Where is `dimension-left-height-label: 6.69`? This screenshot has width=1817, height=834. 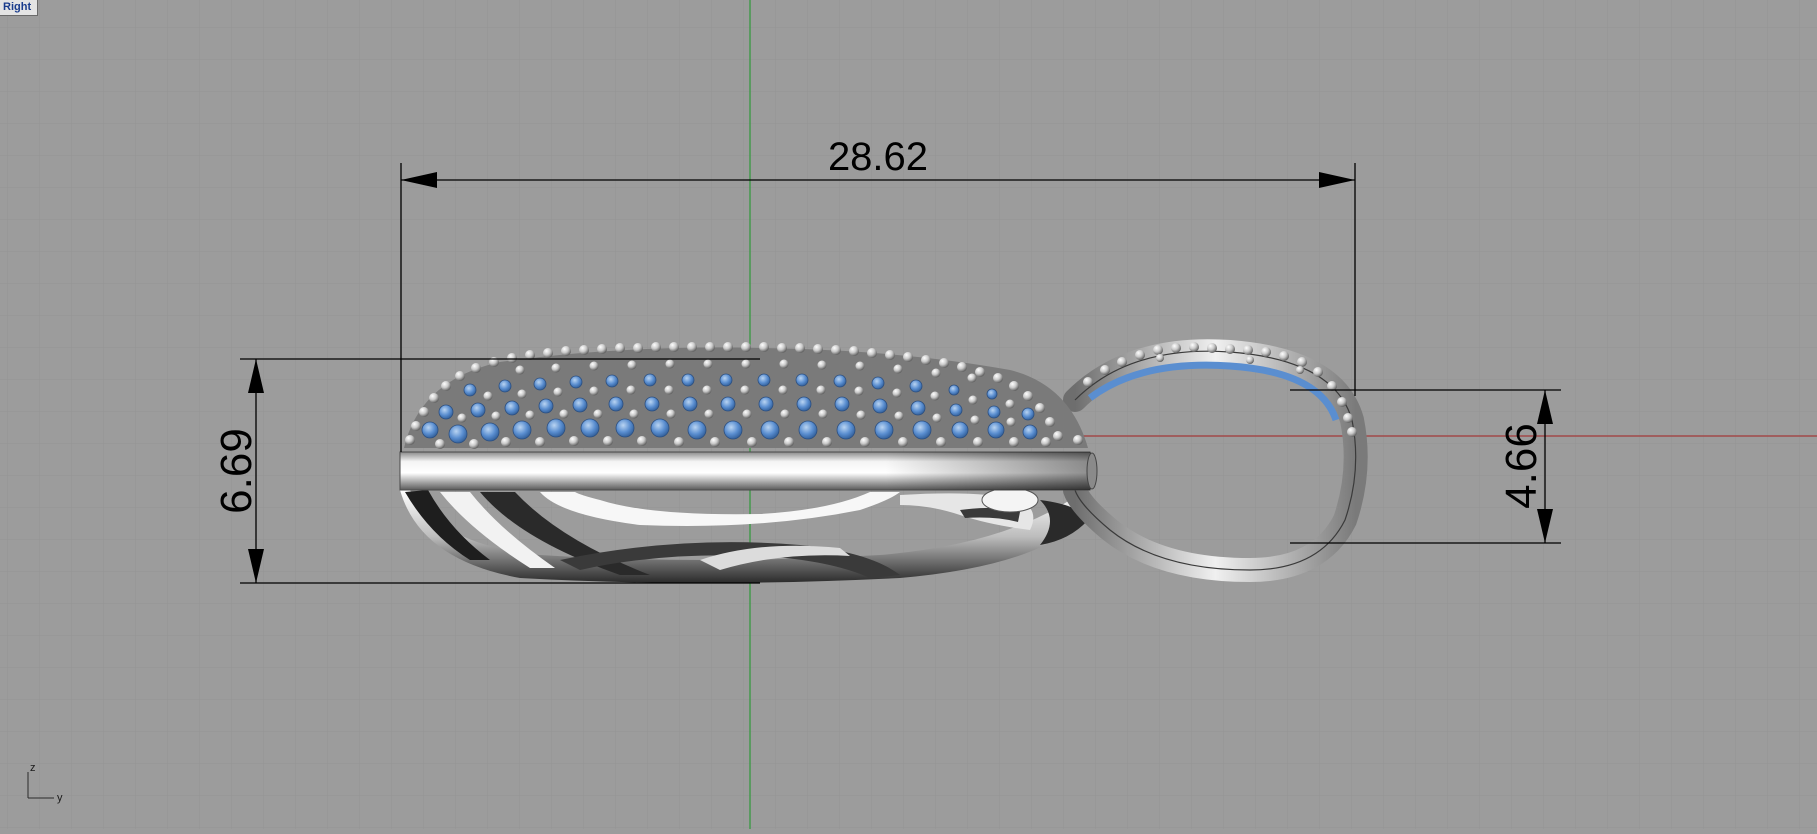 dimension-left-height-label: 6.69 is located at coordinates (236, 471).